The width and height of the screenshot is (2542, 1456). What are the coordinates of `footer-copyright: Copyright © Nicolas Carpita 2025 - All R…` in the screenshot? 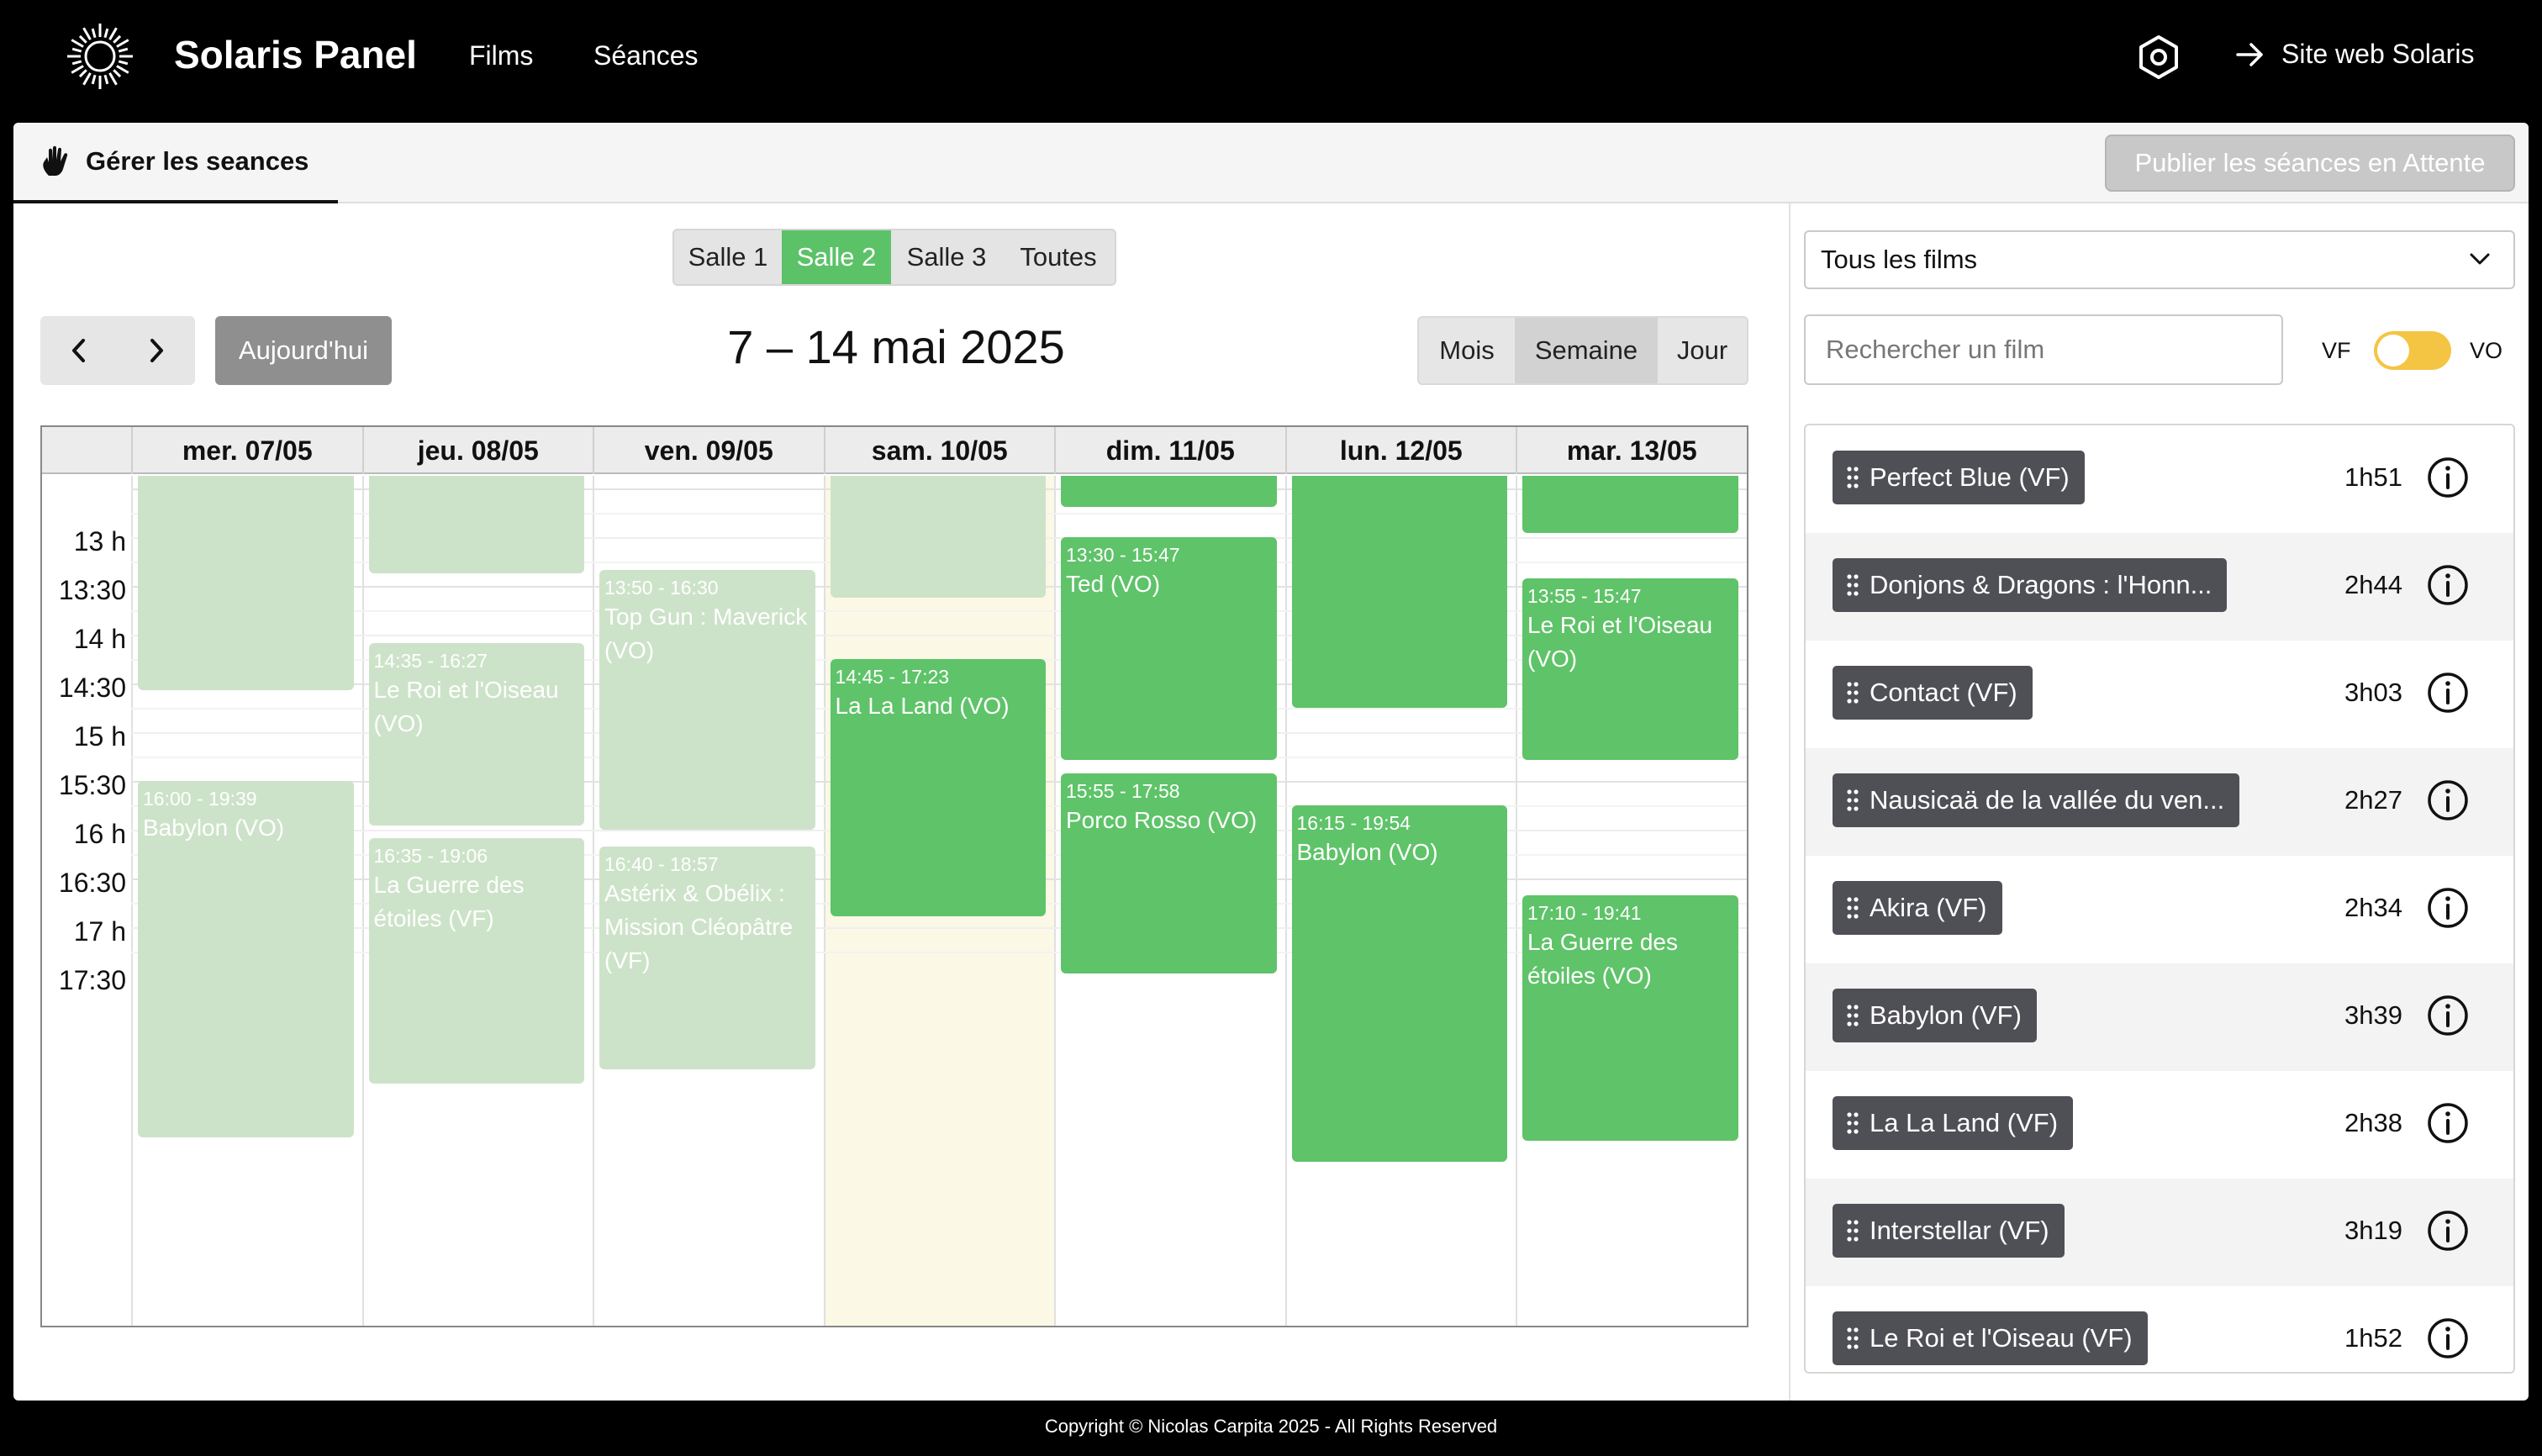 It's located at (1271, 1426).